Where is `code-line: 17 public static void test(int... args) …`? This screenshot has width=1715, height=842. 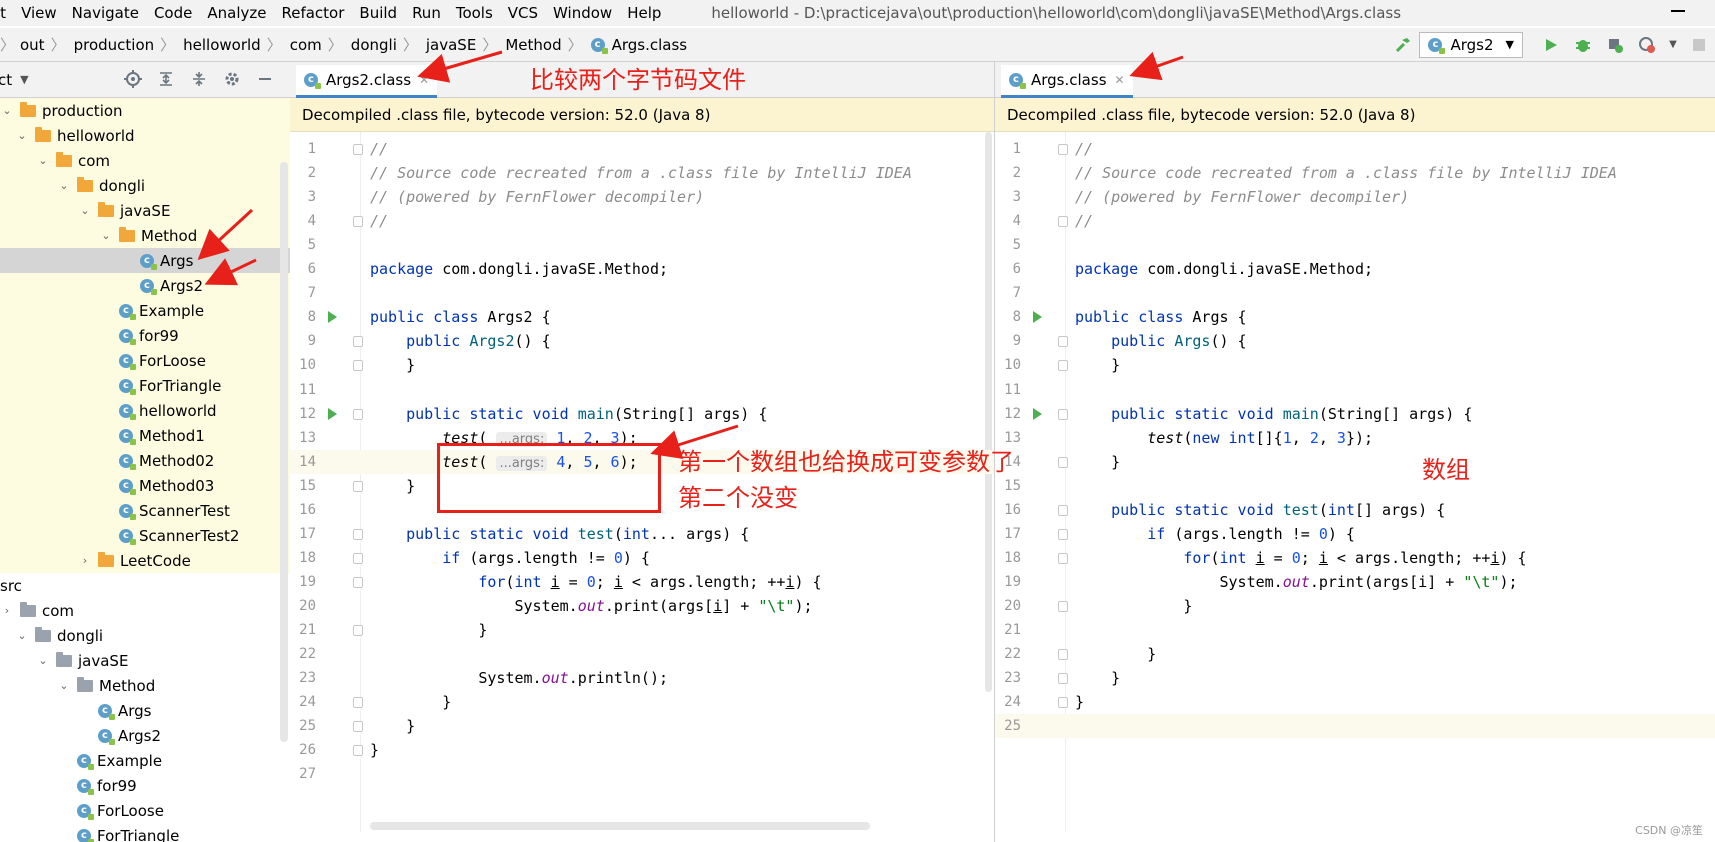 code-line: 17 public static void test(int... args) … is located at coordinates (642, 534).